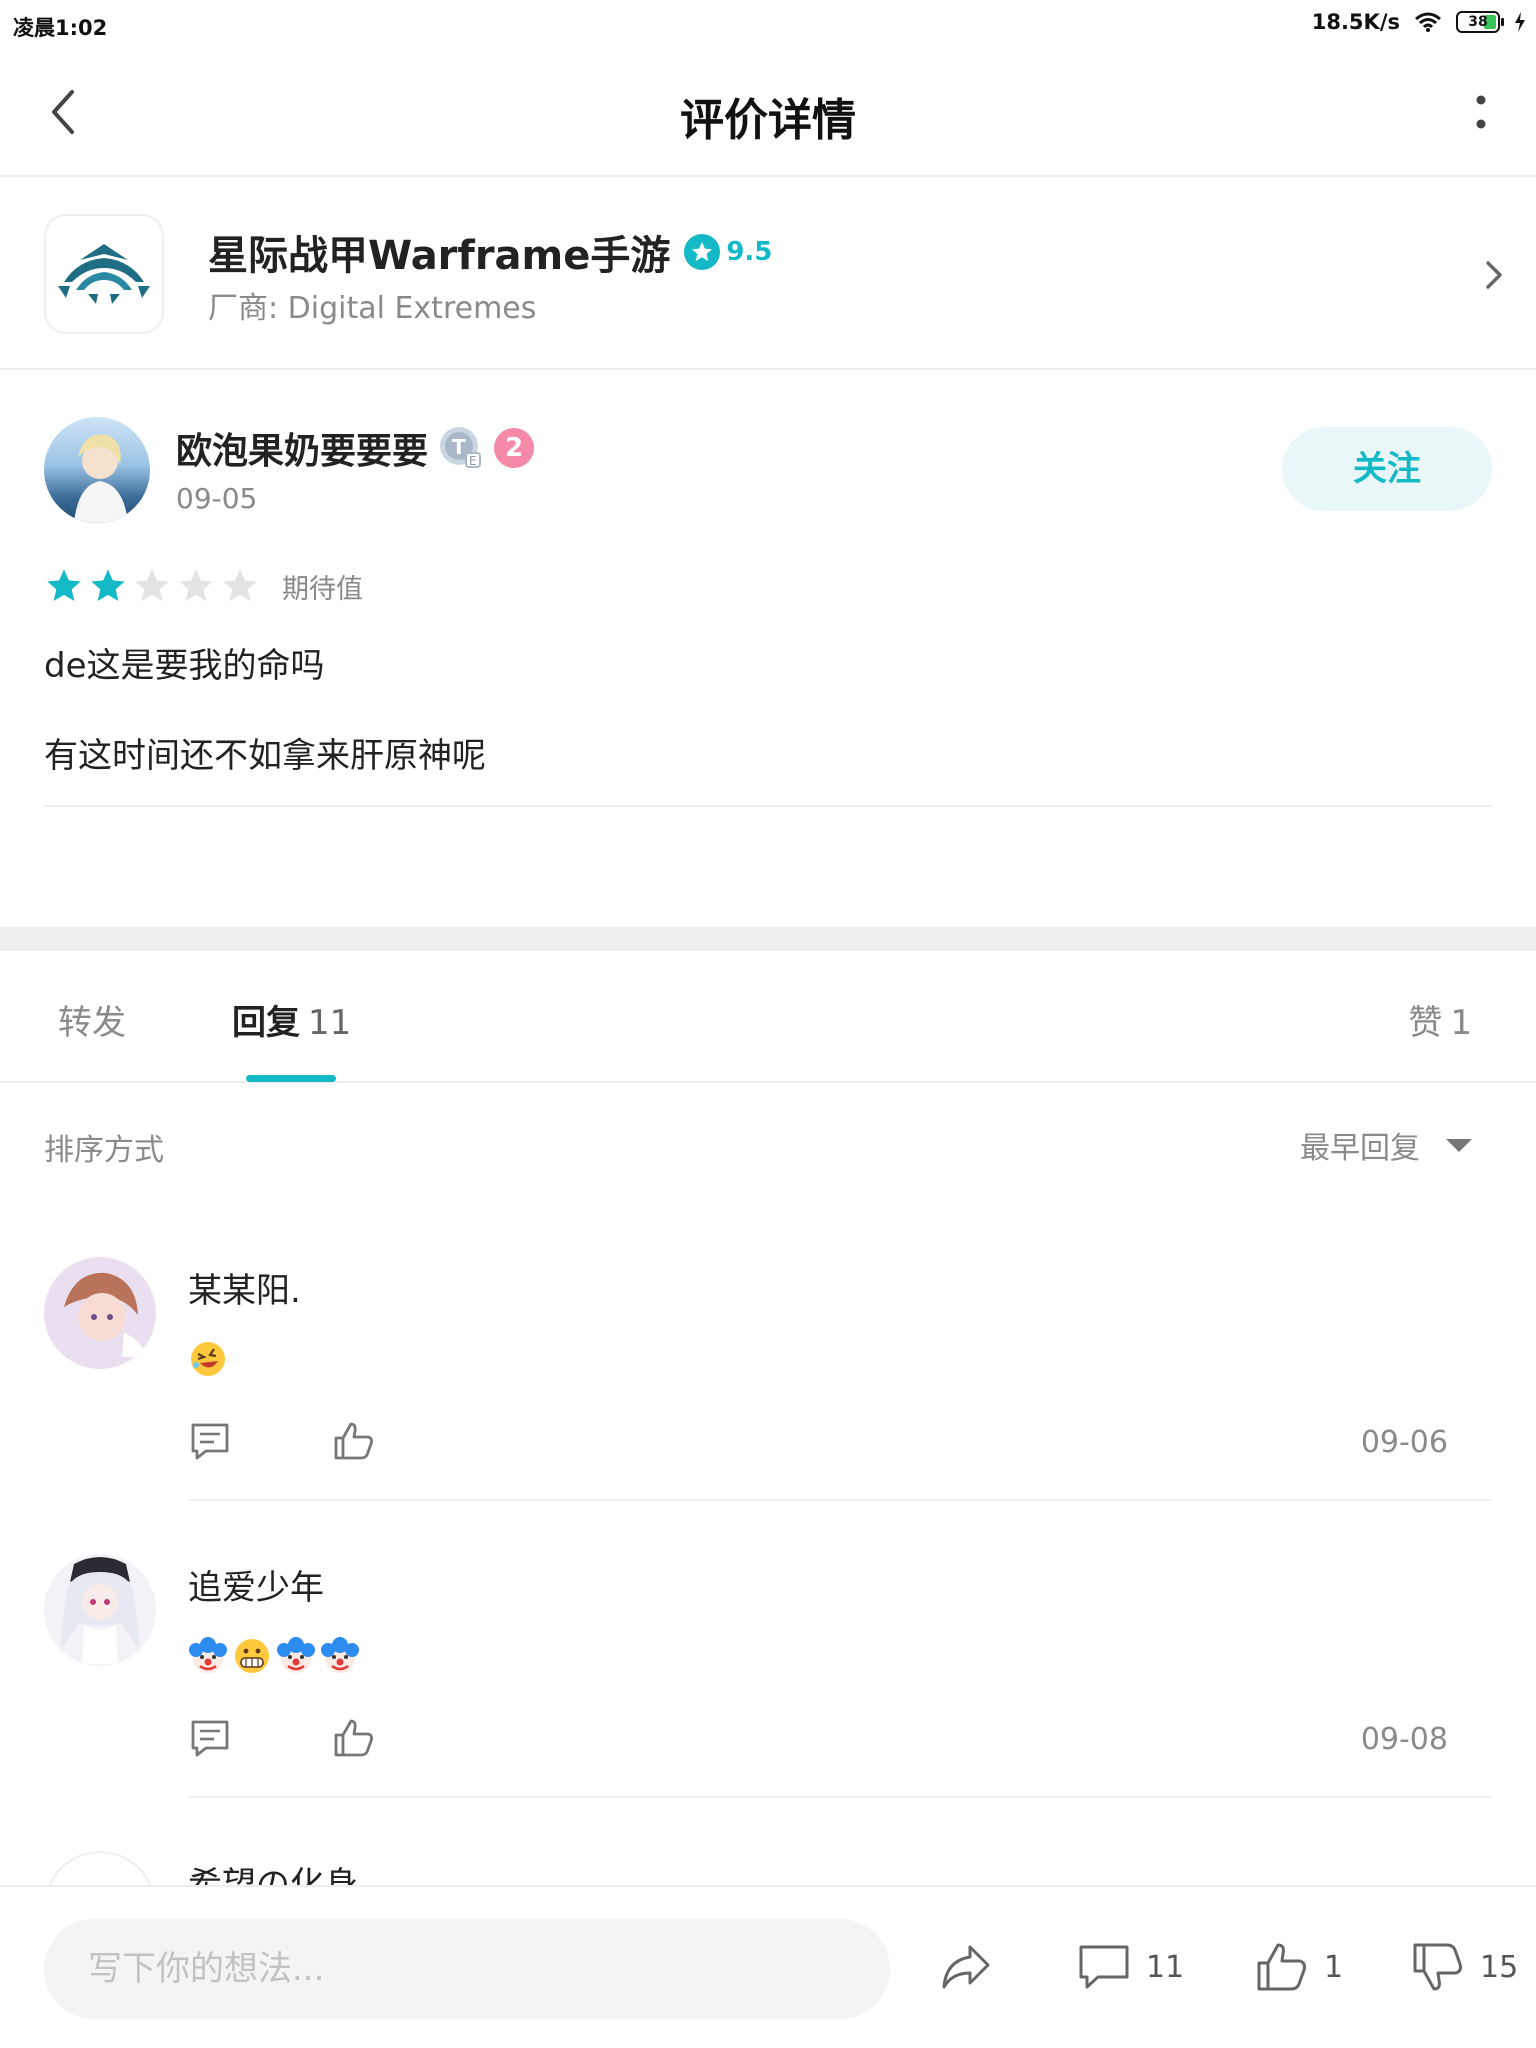 This screenshot has height=2048, width=1536. What do you see at coordinates (749, 252) in the screenshot?
I see `game-rating-value: 9.5` at bounding box center [749, 252].